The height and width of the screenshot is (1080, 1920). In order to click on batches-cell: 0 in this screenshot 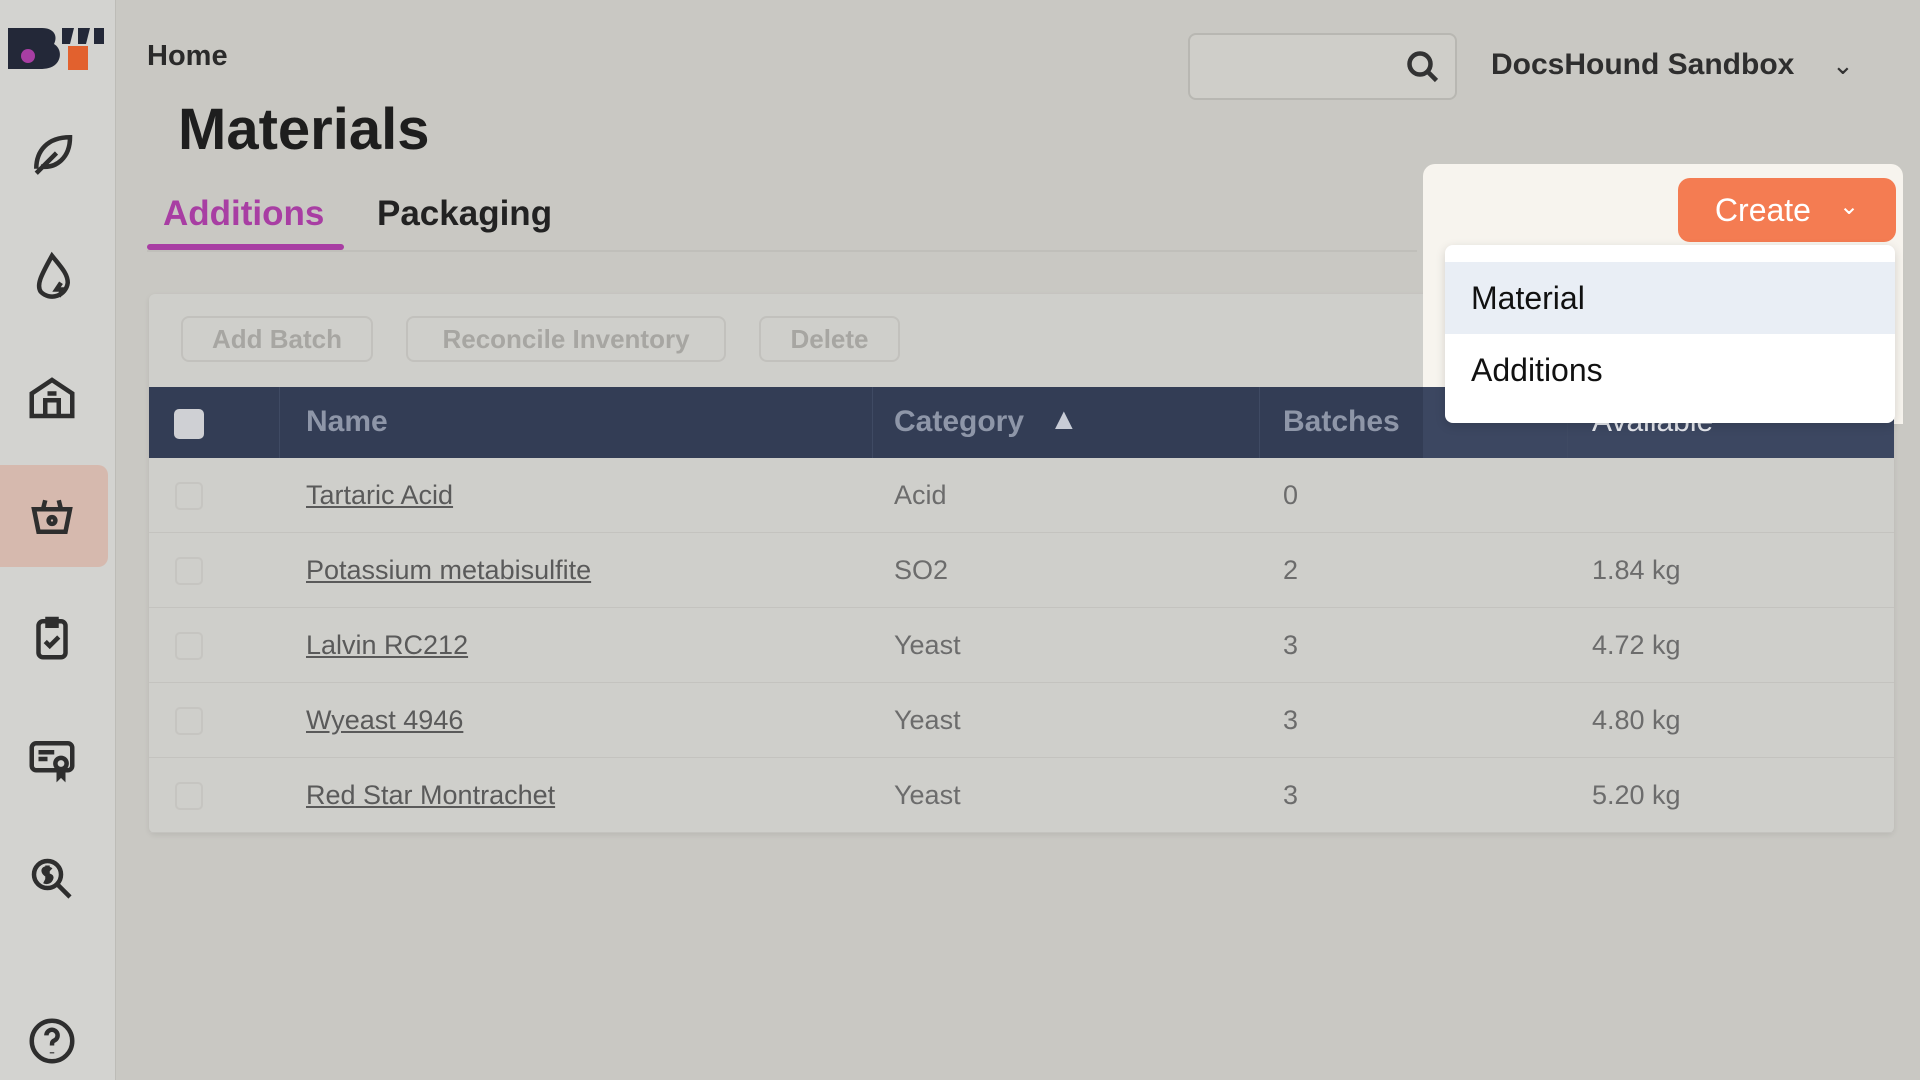, I will do `click(1291, 495)`.